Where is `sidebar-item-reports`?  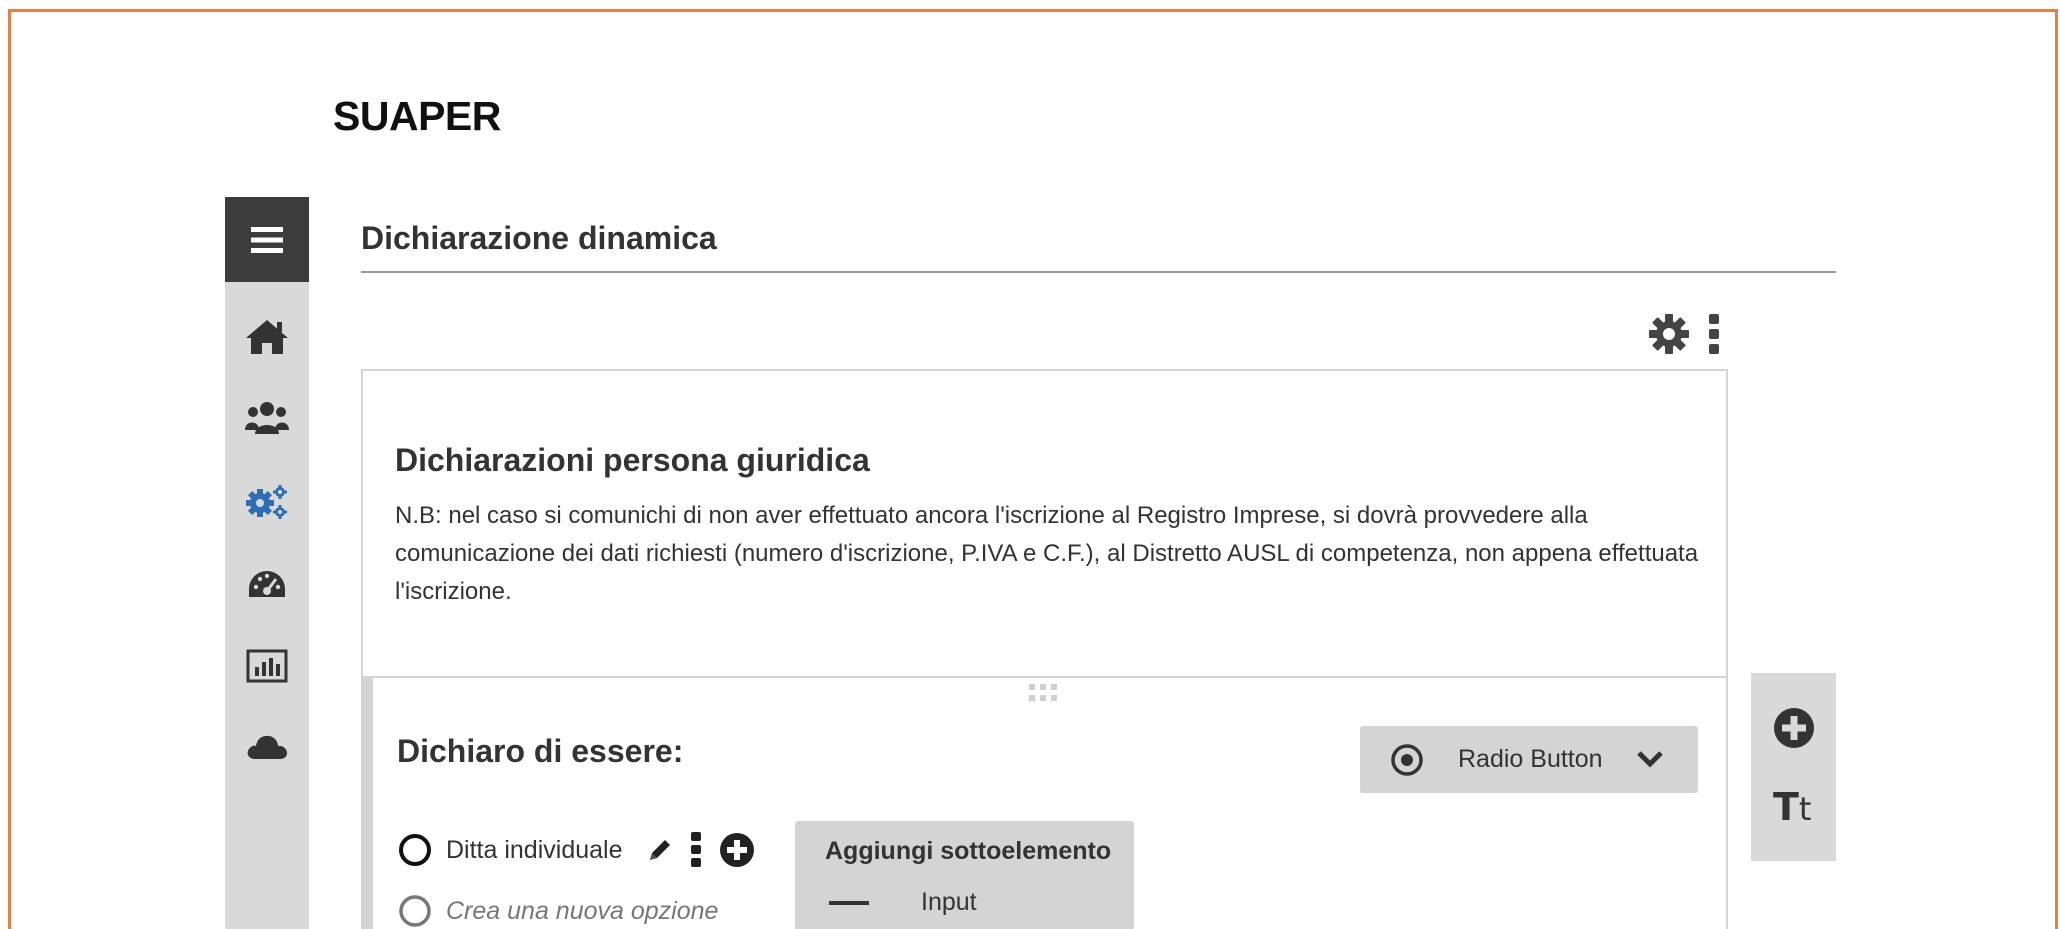
sidebar-item-reports is located at coordinates (267, 666).